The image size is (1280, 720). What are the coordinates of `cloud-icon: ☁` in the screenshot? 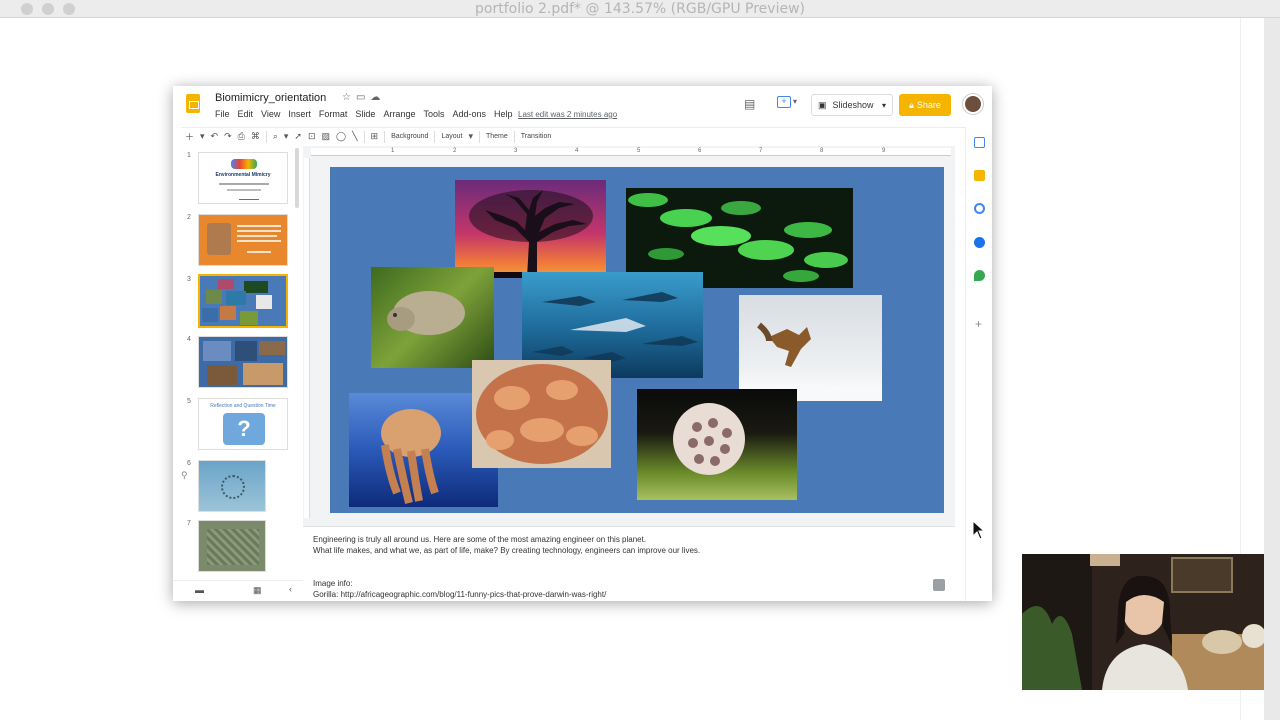 It's located at (377, 97).